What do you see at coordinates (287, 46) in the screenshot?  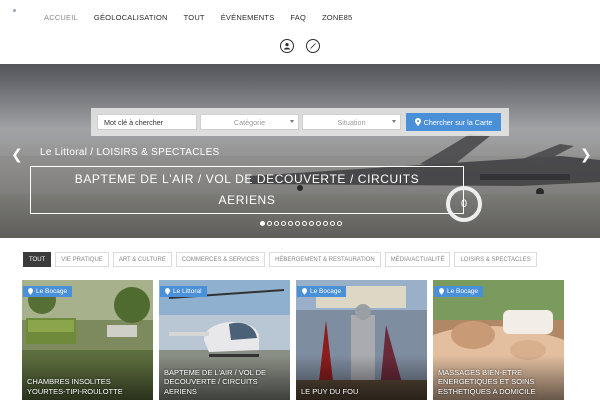 I see `user-icon` at bounding box center [287, 46].